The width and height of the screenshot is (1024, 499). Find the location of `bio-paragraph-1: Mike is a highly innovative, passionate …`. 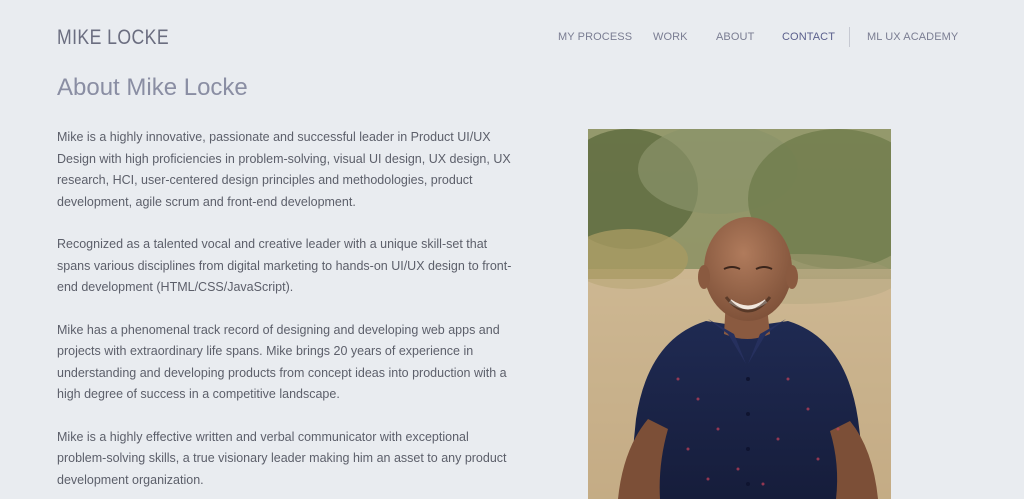

bio-paragraph-1: Mike is a highly innovative, passionate … is located at coordinates (284, 169).